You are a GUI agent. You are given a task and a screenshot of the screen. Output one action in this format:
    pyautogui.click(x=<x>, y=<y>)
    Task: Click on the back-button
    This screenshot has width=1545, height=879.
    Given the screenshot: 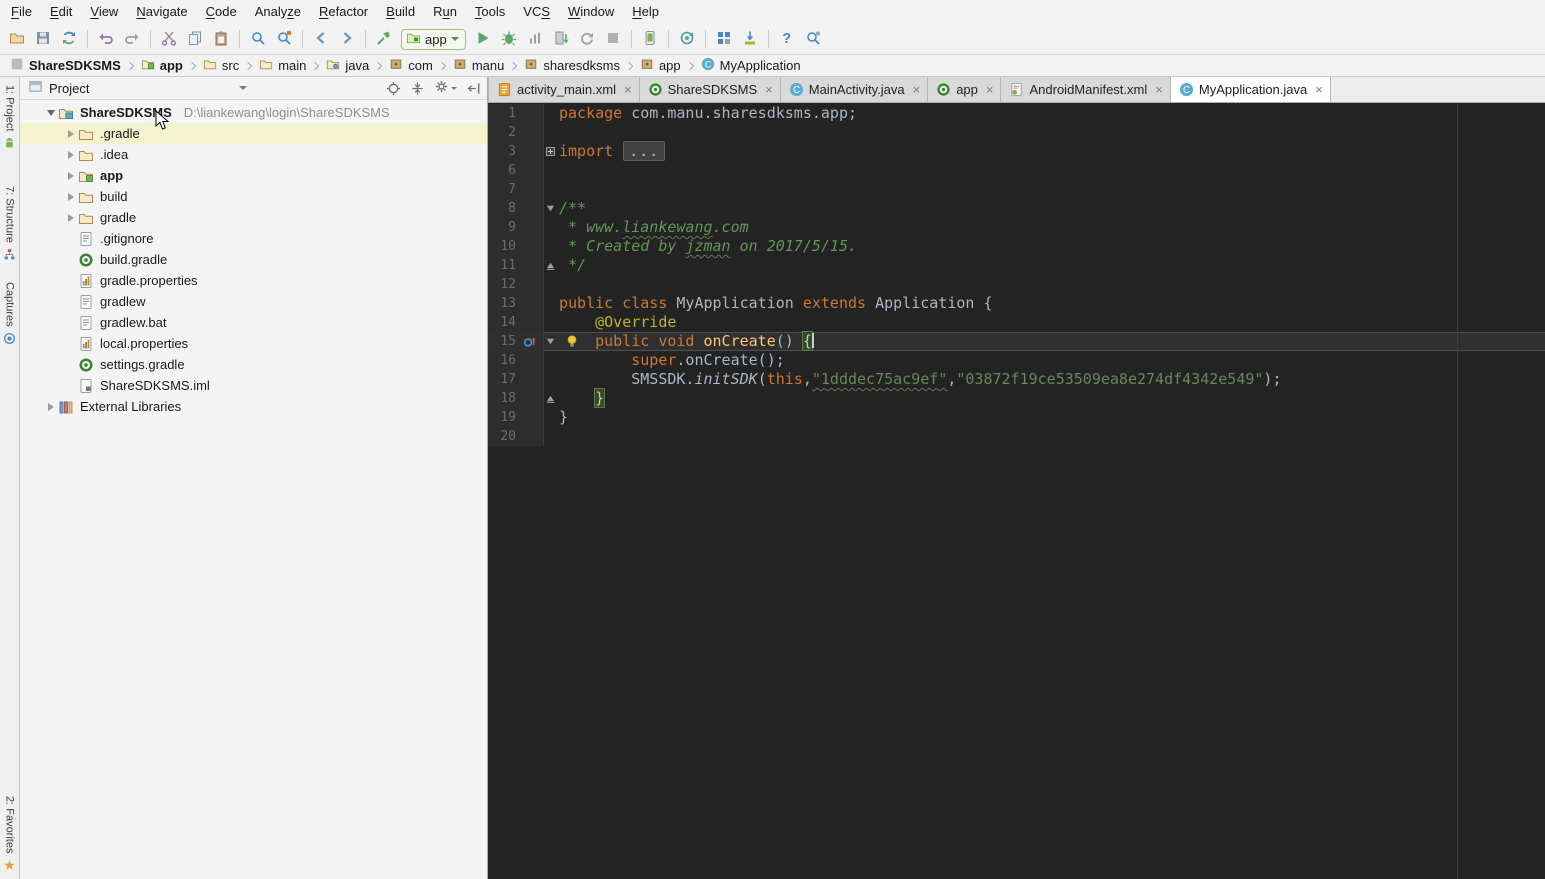 What is the action you would take?
    pyautogui.click(x=321, y=39)
    